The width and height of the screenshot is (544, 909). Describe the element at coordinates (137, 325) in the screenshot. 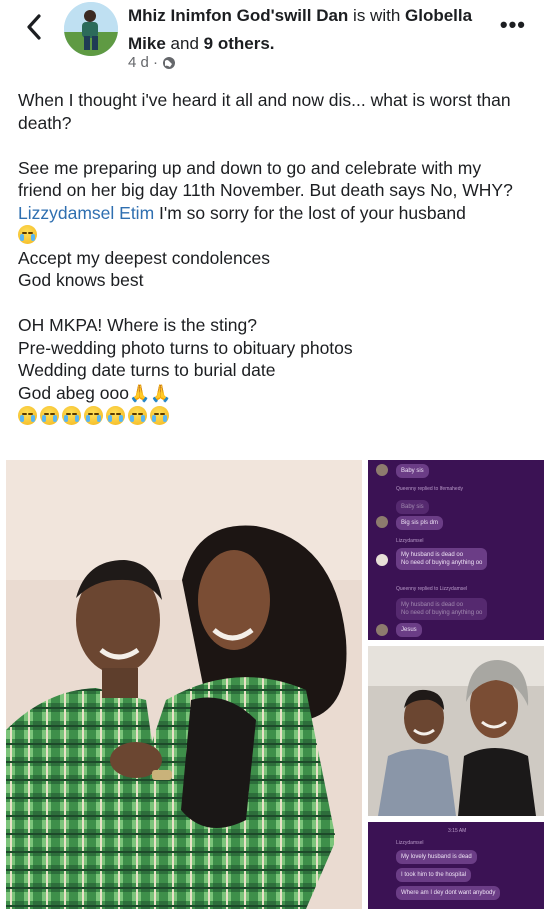

I see `text-line: OH MKPA! Where is the sting?` at that location.